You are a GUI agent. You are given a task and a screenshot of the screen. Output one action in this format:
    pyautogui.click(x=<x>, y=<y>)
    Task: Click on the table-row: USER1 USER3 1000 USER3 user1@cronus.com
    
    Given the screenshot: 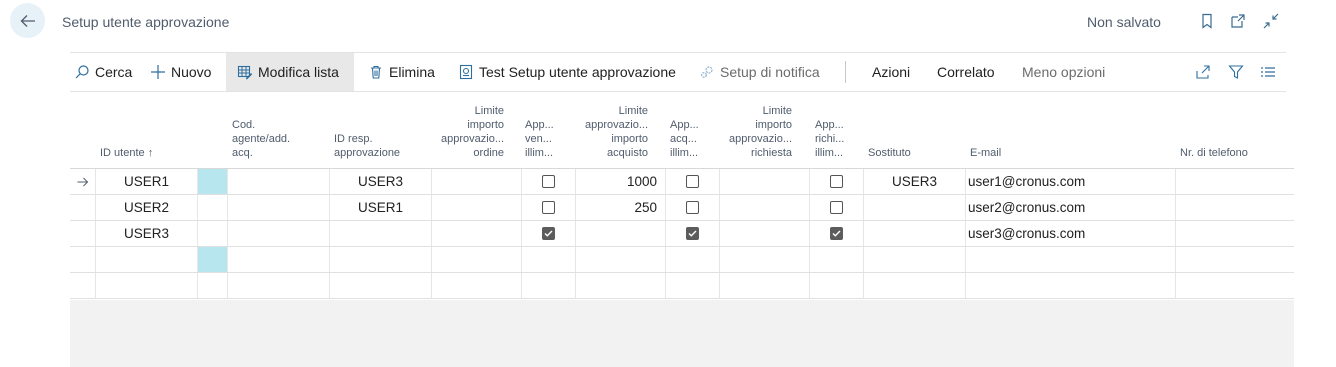 What is the action you would take?
    pyautogui.click(x=682, y=182)
    